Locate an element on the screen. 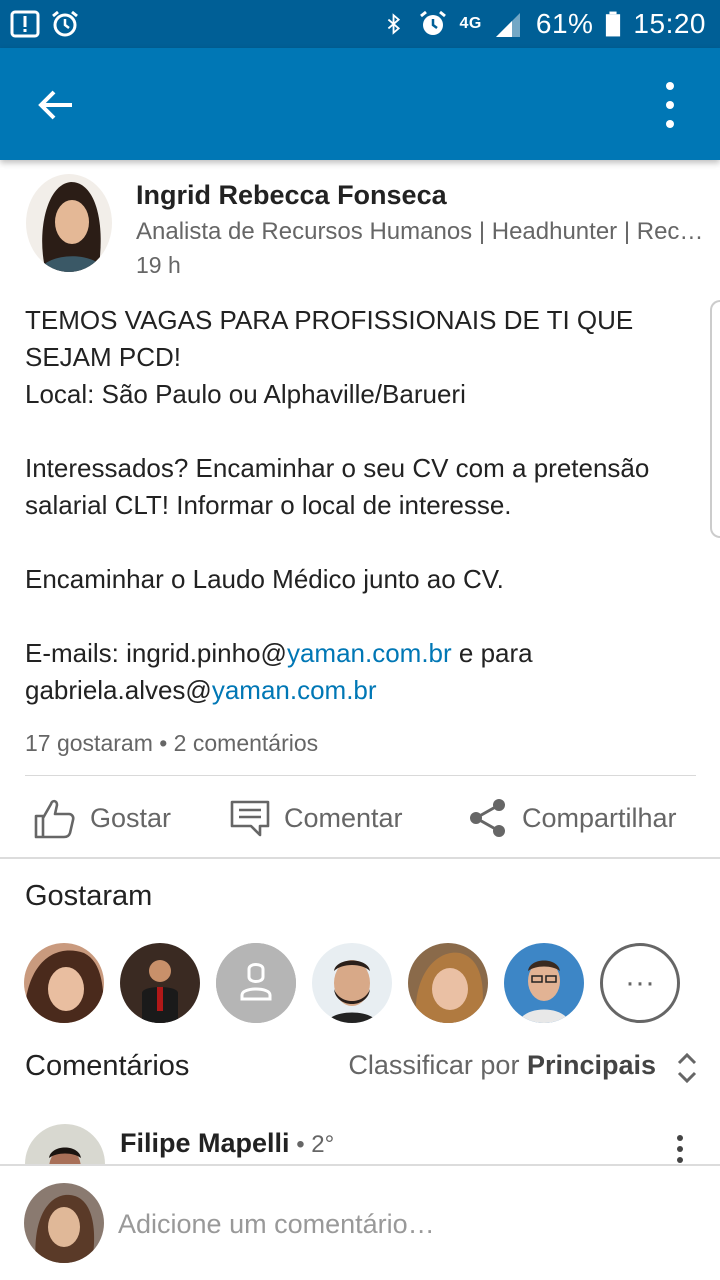 The height and width of the screenshot is (1280, 720). bluetooth-icon is located at coordinates (393, 24).